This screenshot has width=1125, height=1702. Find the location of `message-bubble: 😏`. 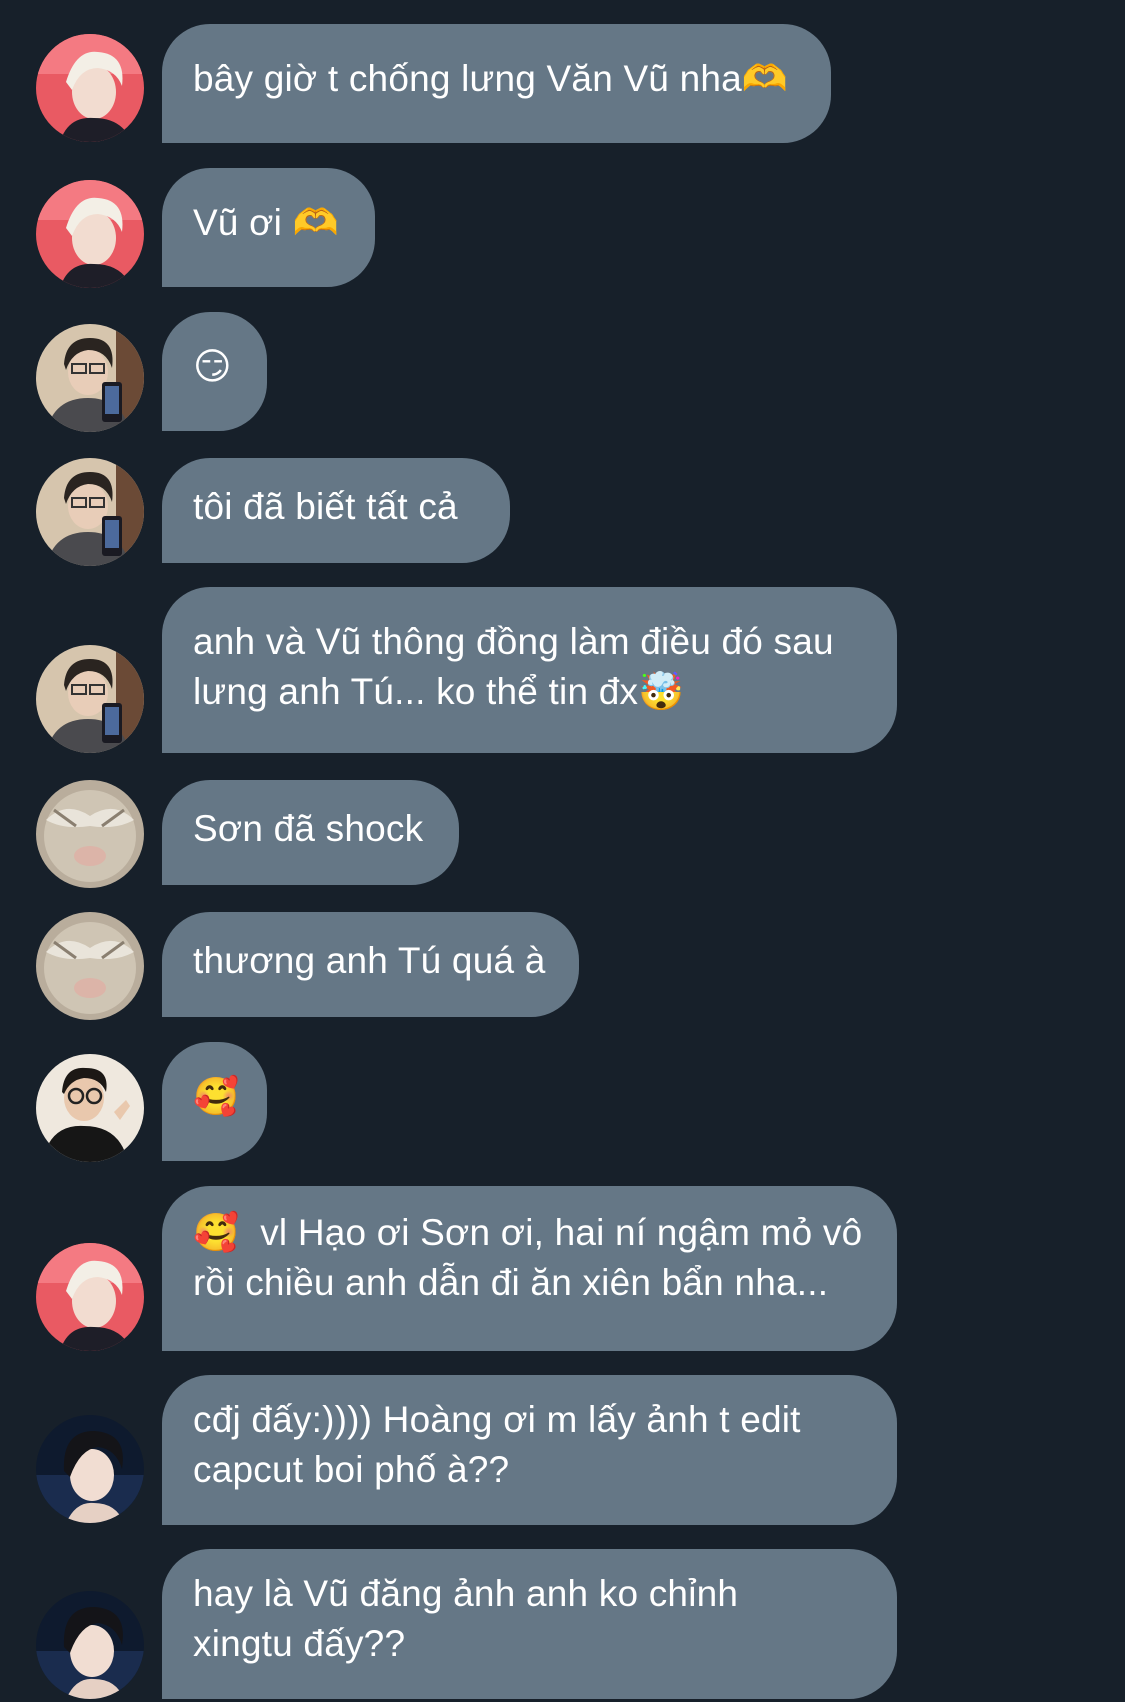

message-bubble: 😏 is located at coordinates (214, 371).